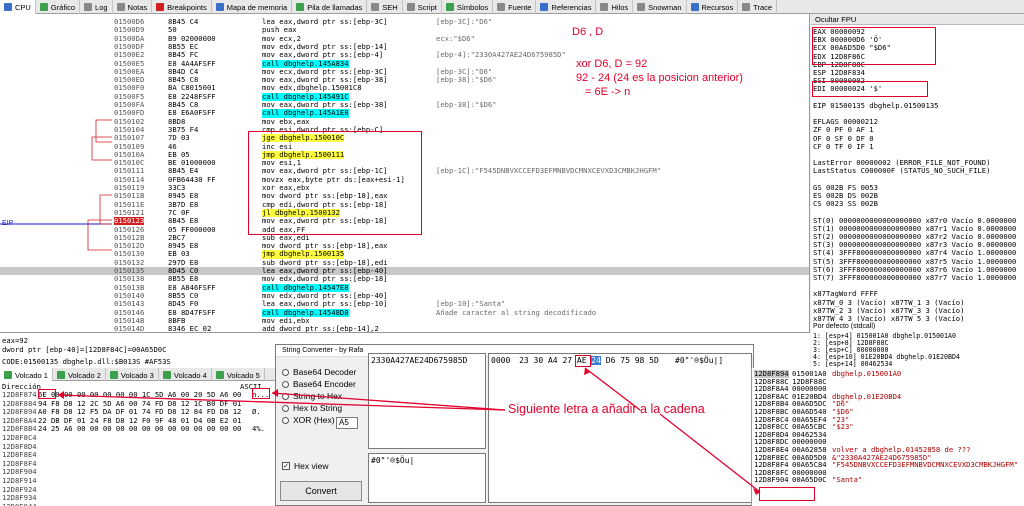 The width and height of the screenshot is (1024, 506). I want to click on tab-script: Script, so click(422, 7).